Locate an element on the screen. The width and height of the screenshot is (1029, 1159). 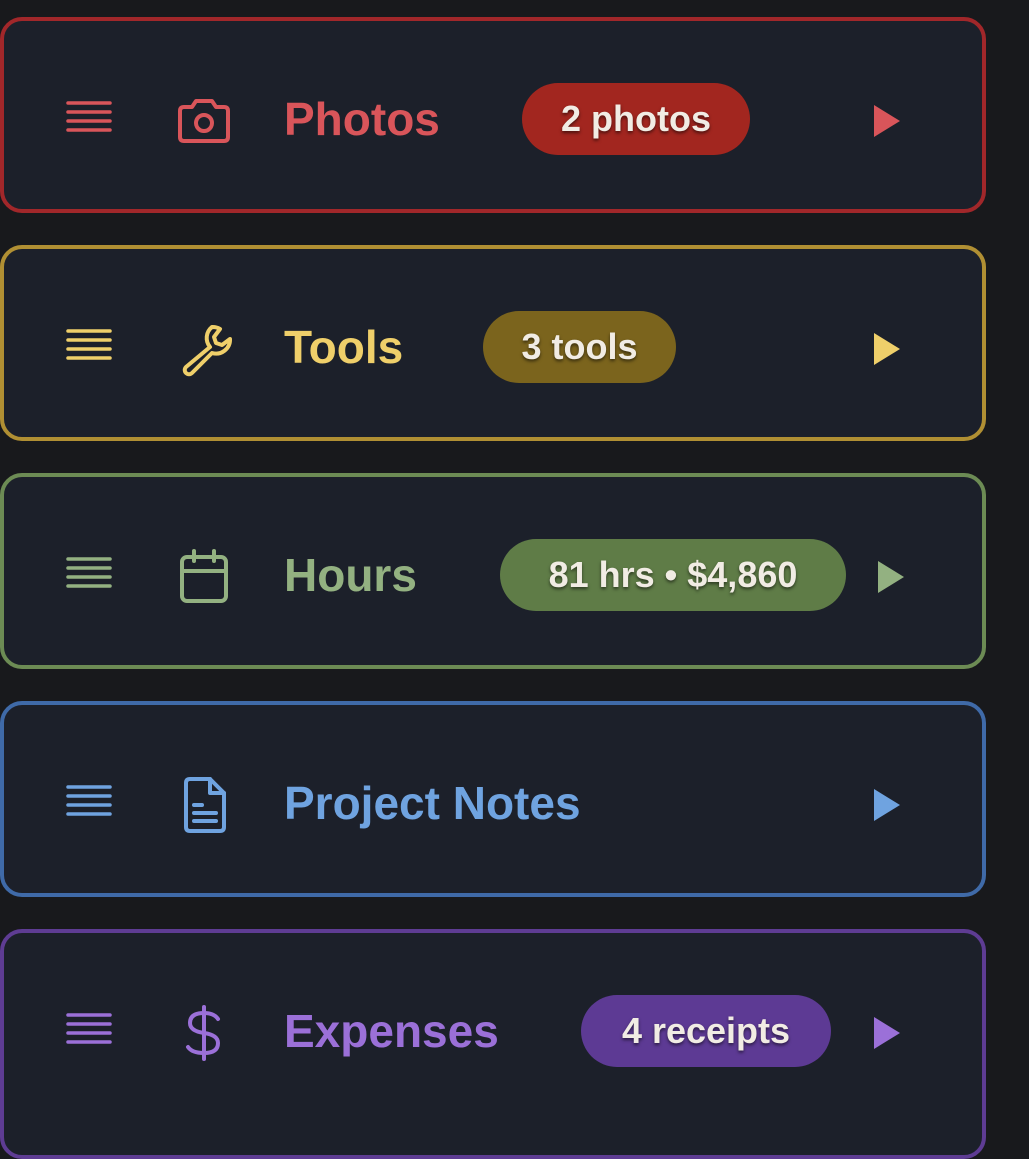
section-title: Expenses is located at coordinates (391, 1031).